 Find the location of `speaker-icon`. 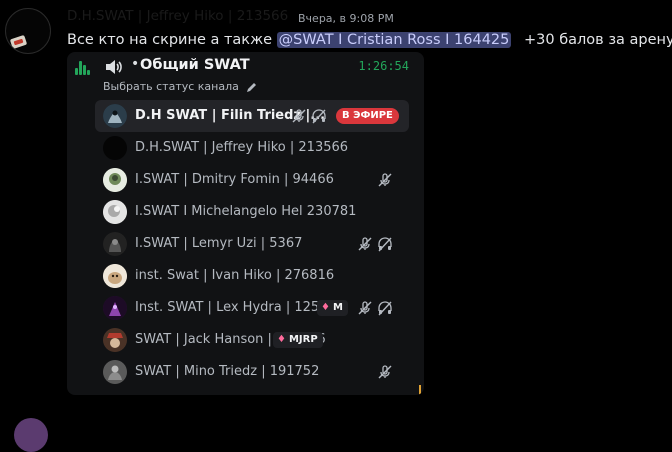

speaker-icon is located at coordinates (114, 67).